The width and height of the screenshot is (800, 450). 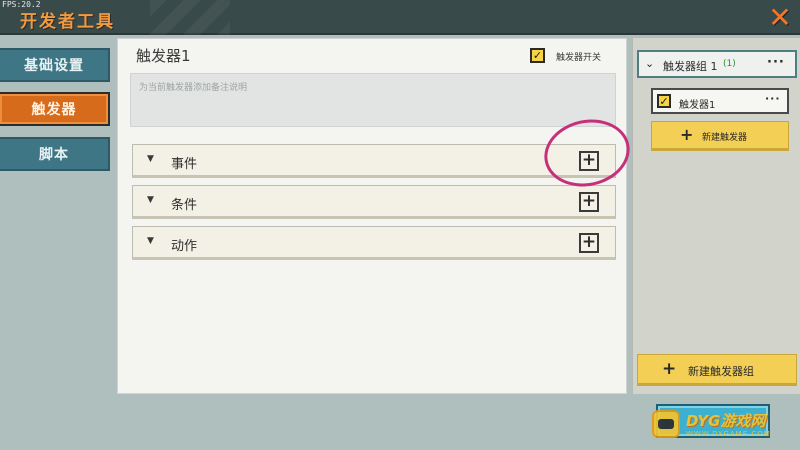 What do you see at coordinates (589, 243) in the screenshot?
I see `add-action-button: +` at bounding box center [589, 243].